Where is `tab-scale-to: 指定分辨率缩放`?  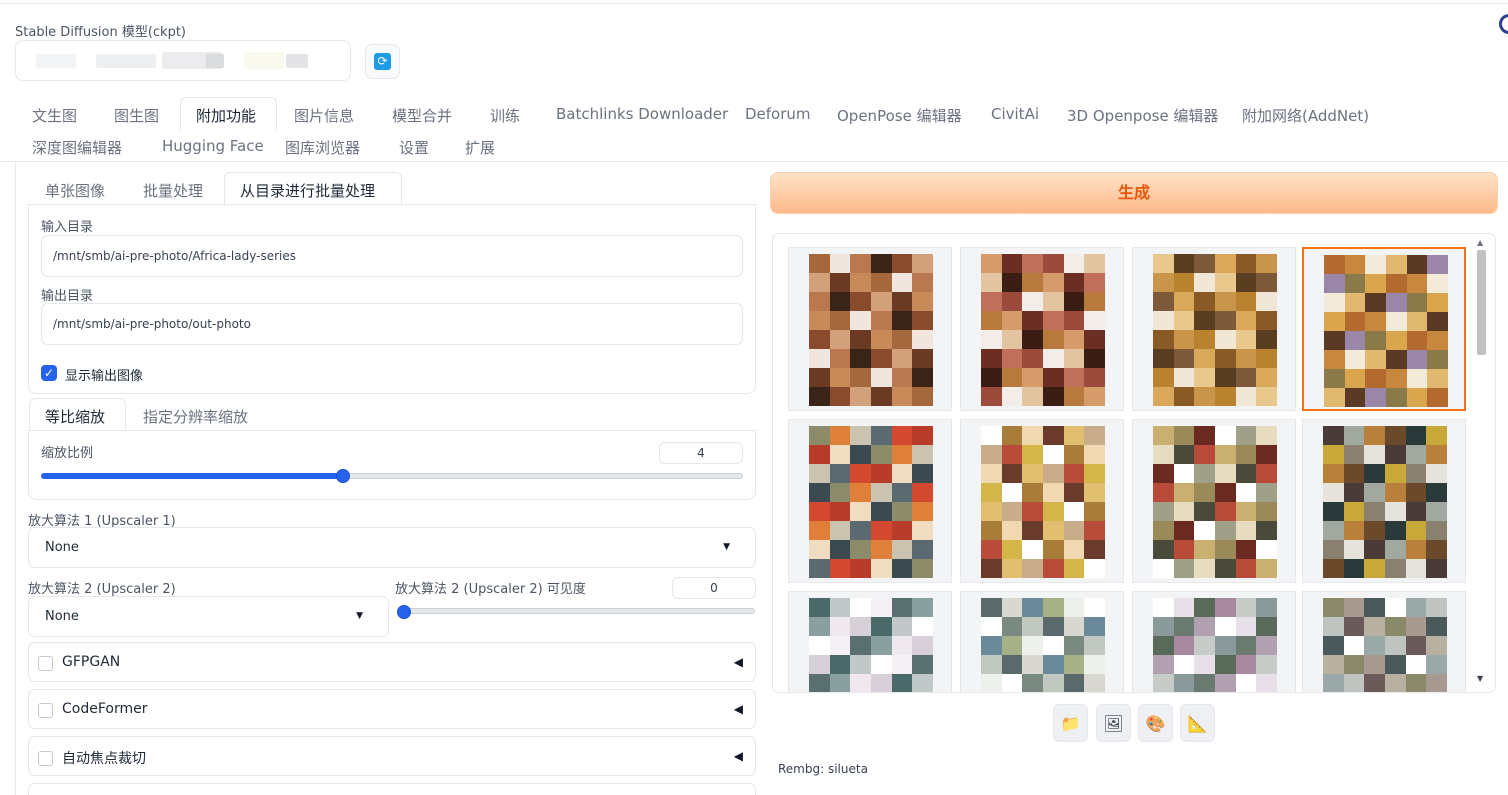
tab-scale-to: 指定分辨率缩放 is located at coordinates (195, 416).